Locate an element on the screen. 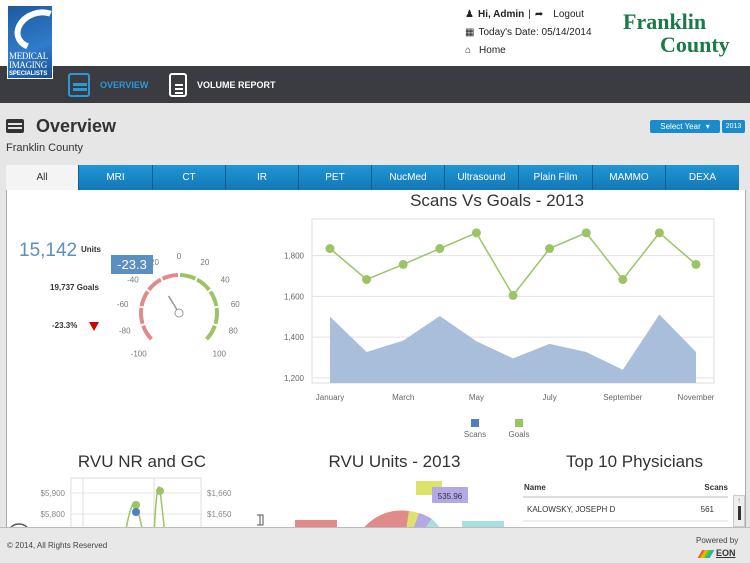 Image resolution: width=750 pixels, height=563 pixels. powered-by: Powered by is located at coordinates (717, 540).